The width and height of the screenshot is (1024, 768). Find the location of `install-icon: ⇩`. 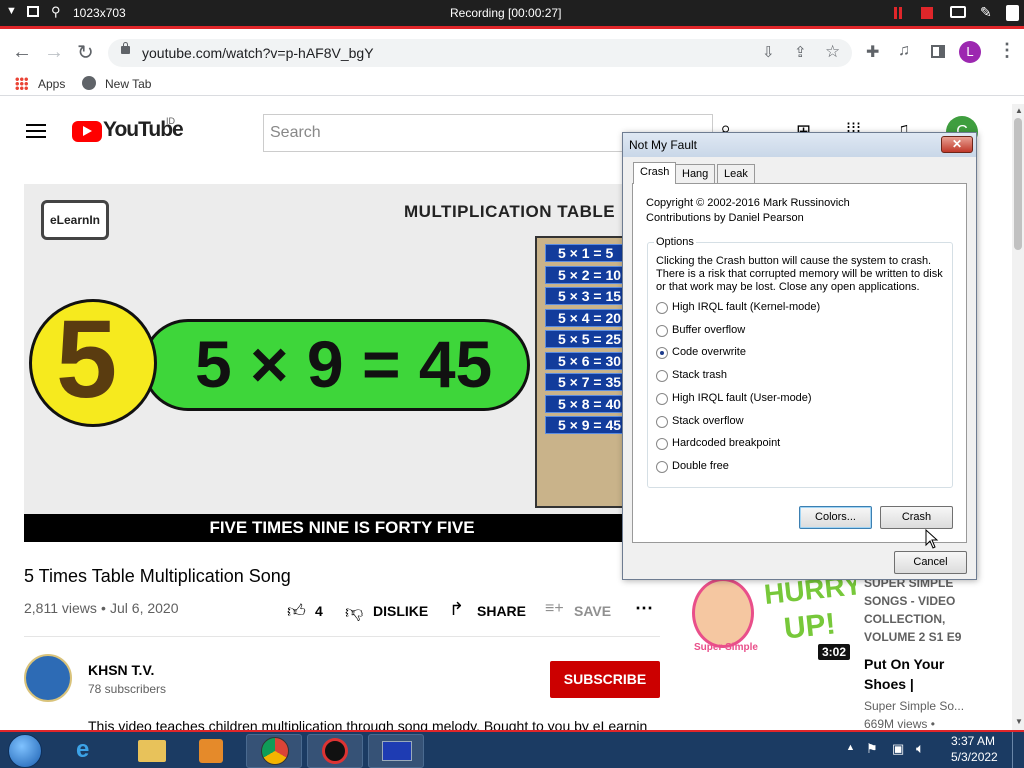

install-icon: ⇩ is located at coordinates (768, 52).